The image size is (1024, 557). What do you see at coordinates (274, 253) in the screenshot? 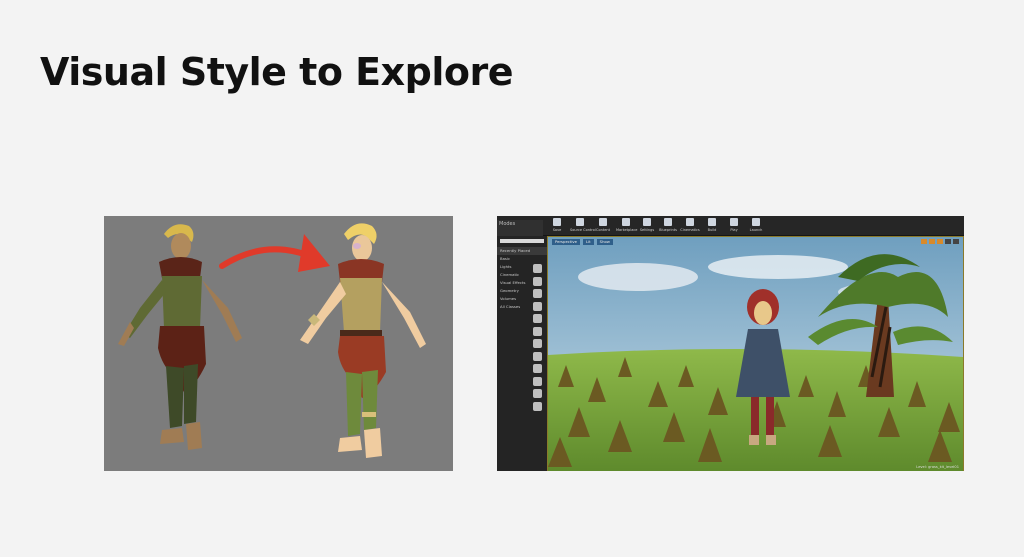
I see `red-arrow-icon` at bounding box center [274, 253].